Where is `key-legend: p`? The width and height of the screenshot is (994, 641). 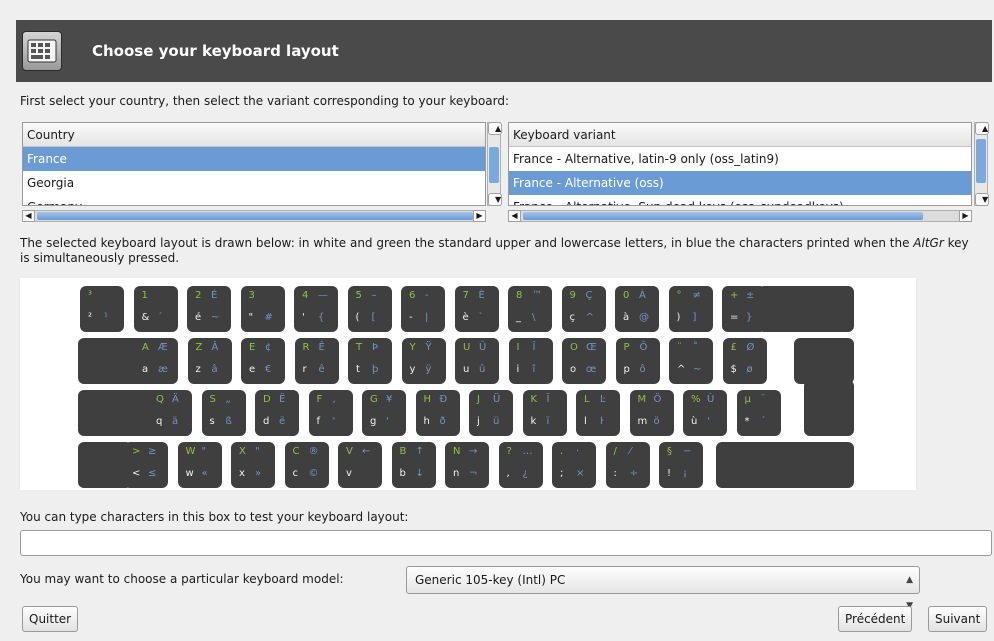 key-legend: p is located at coordinates (626, 369).